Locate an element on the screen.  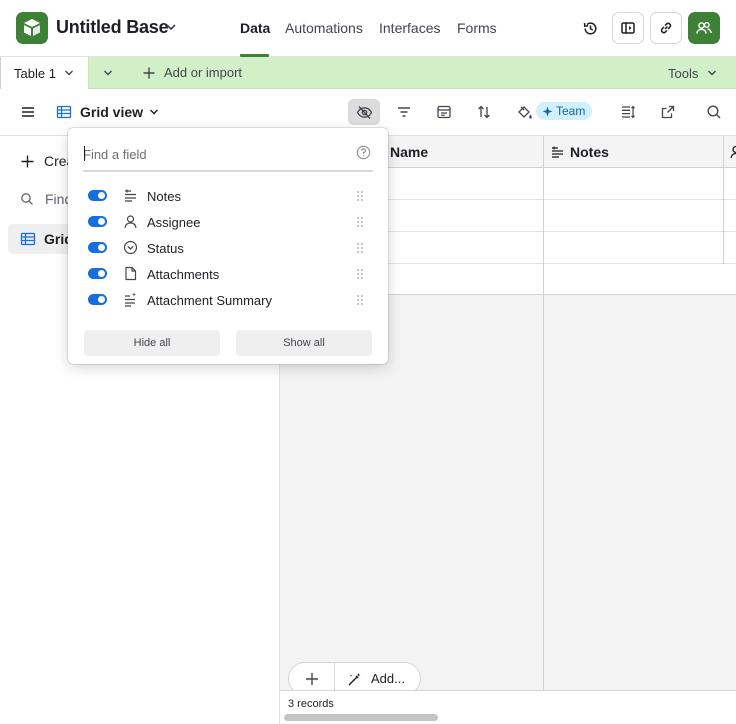
launch-icon is located at coordinates (628, 28).